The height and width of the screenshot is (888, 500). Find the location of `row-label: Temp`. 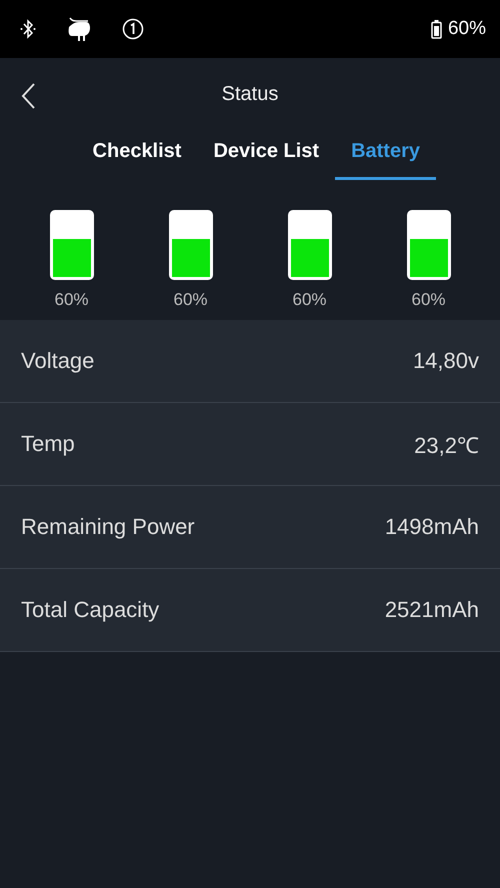

row-label: Temp is located at coordinates (48, 444).